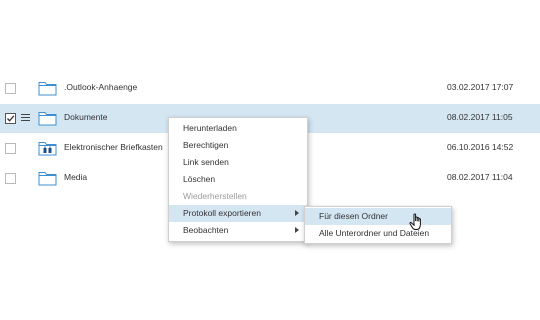 The height and width of the screenshot is (320, 540). What do you see at coordinates (206, 145) in the screenshot?
I see `menu-item-label: Berechtigen` at bounding box center [206, 145].